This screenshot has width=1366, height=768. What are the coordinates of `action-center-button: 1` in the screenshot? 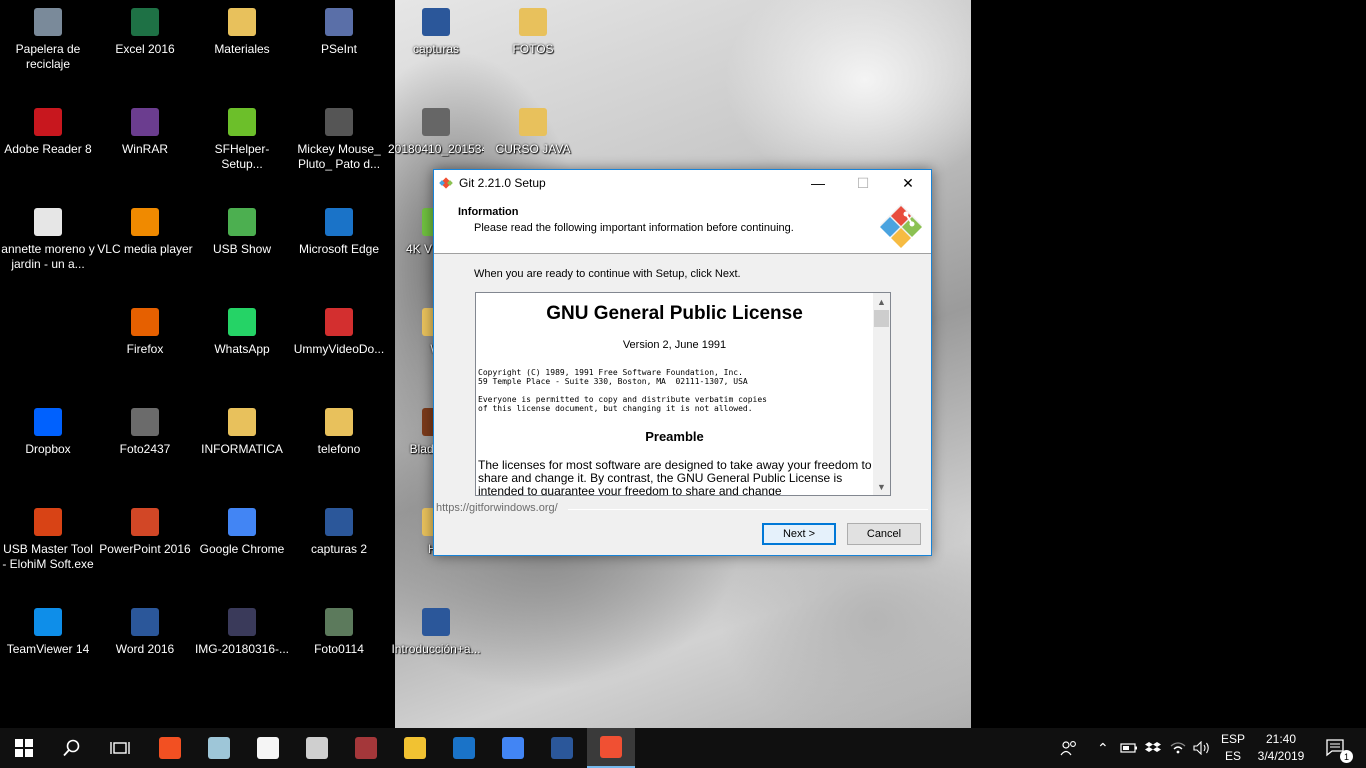 It's located at (1337, 748).